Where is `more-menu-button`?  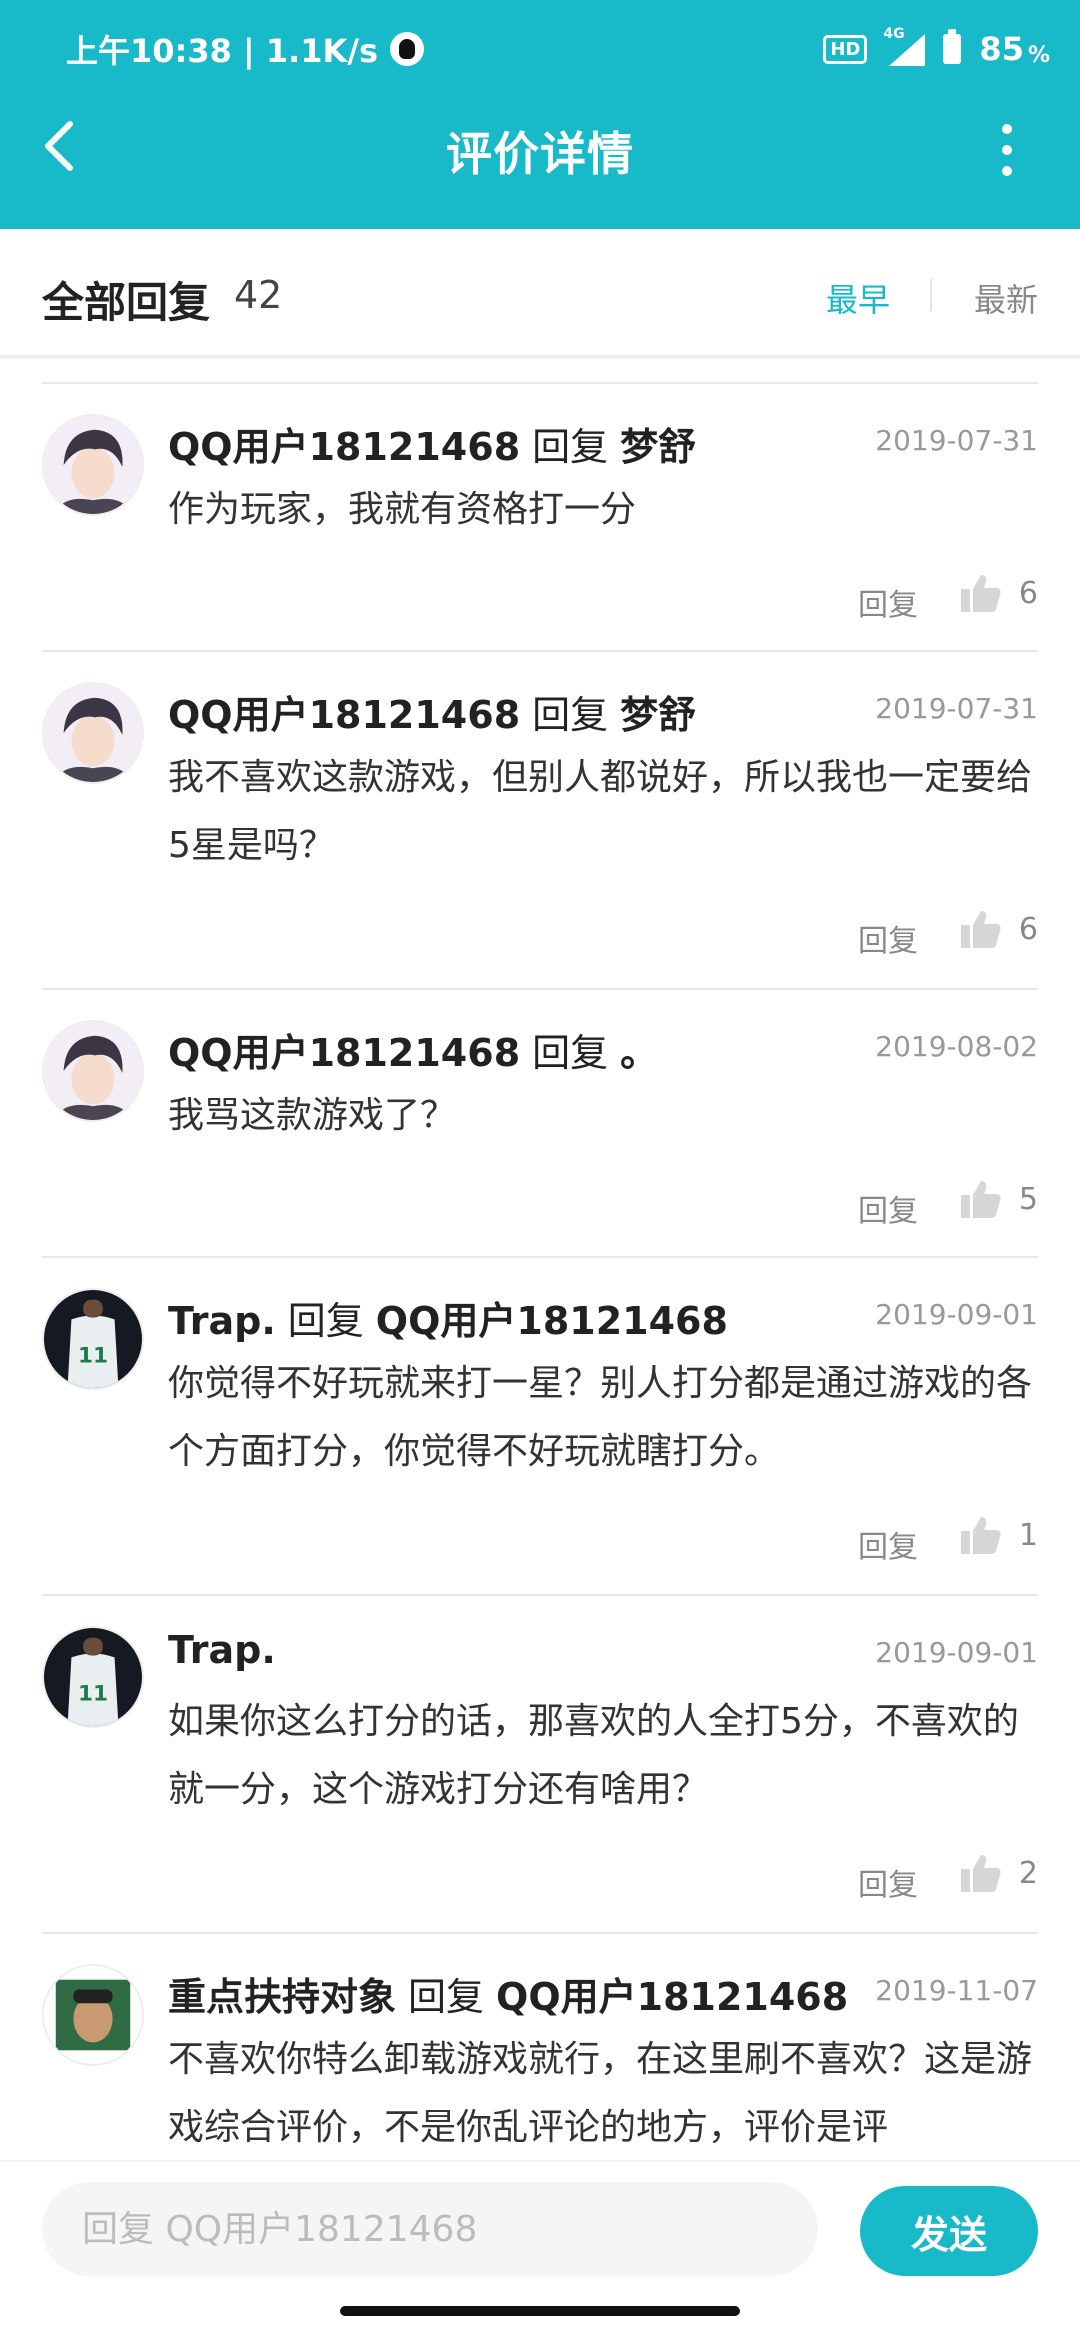
more-menu-button is located at coordinates (1007, 150).